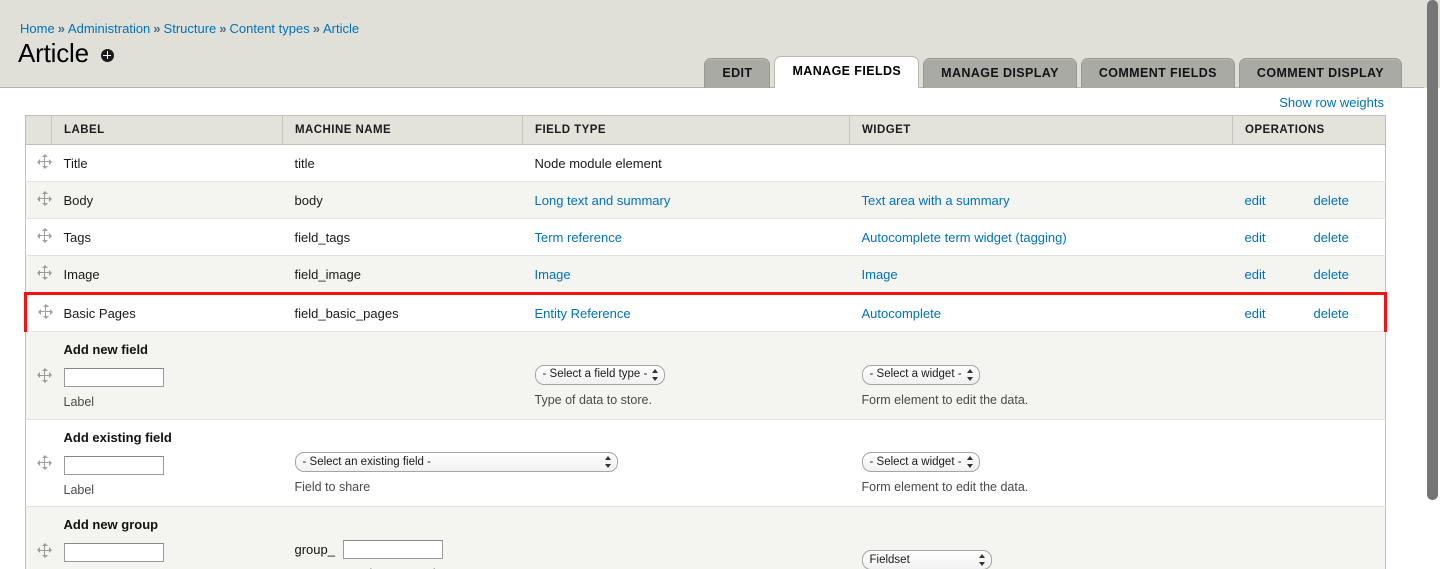 The image size is (1440, 569). What do you see at coordinates (109, 28) in the screenshot?
I see `breadcrumb-item-administration: Administration` at bounding box center [109, 28].